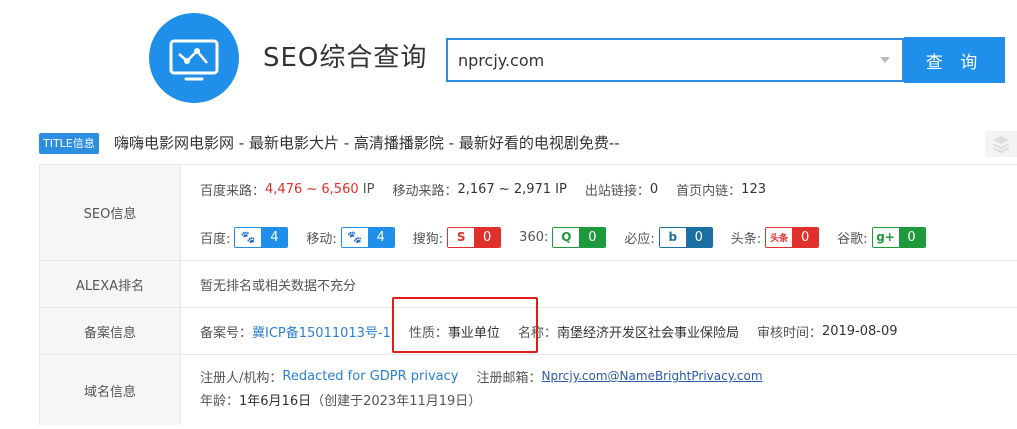  I want to click on chevron-down-icon, so click(885, 60).